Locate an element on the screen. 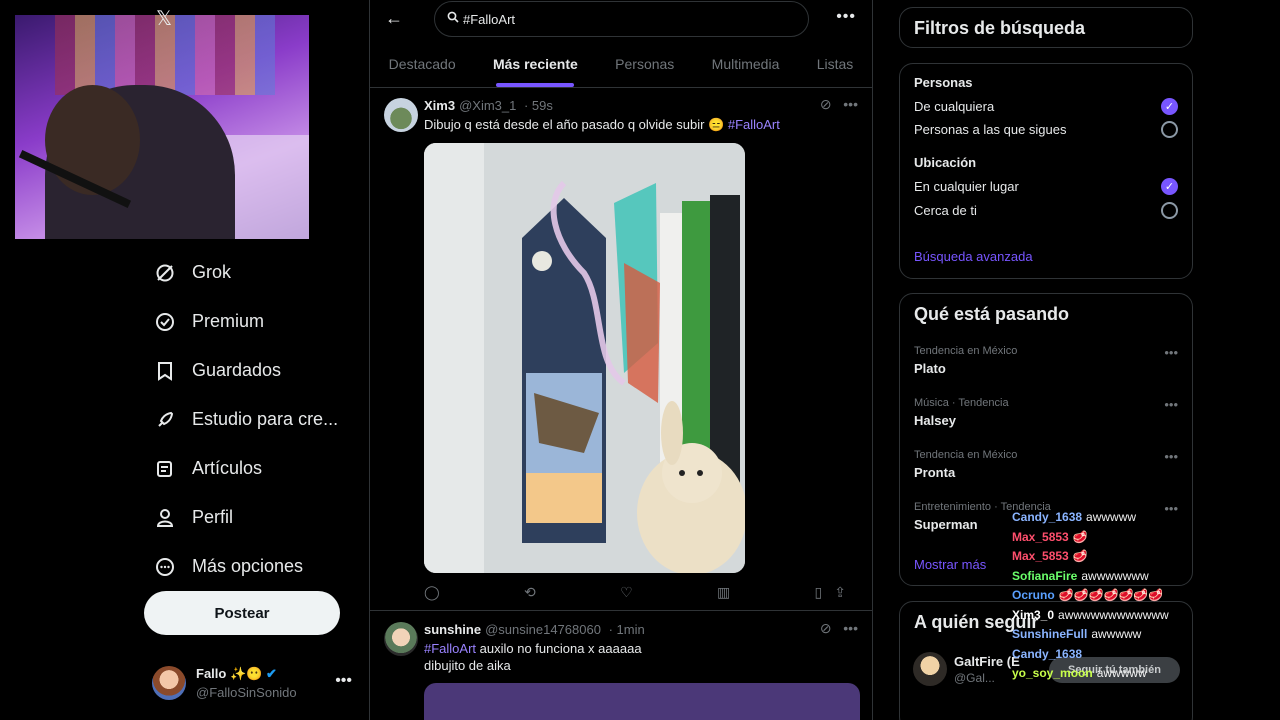 This screenshot has width=1280, height=720. account-handle: @FalloSinSonido is located at coordinates (246, 692).